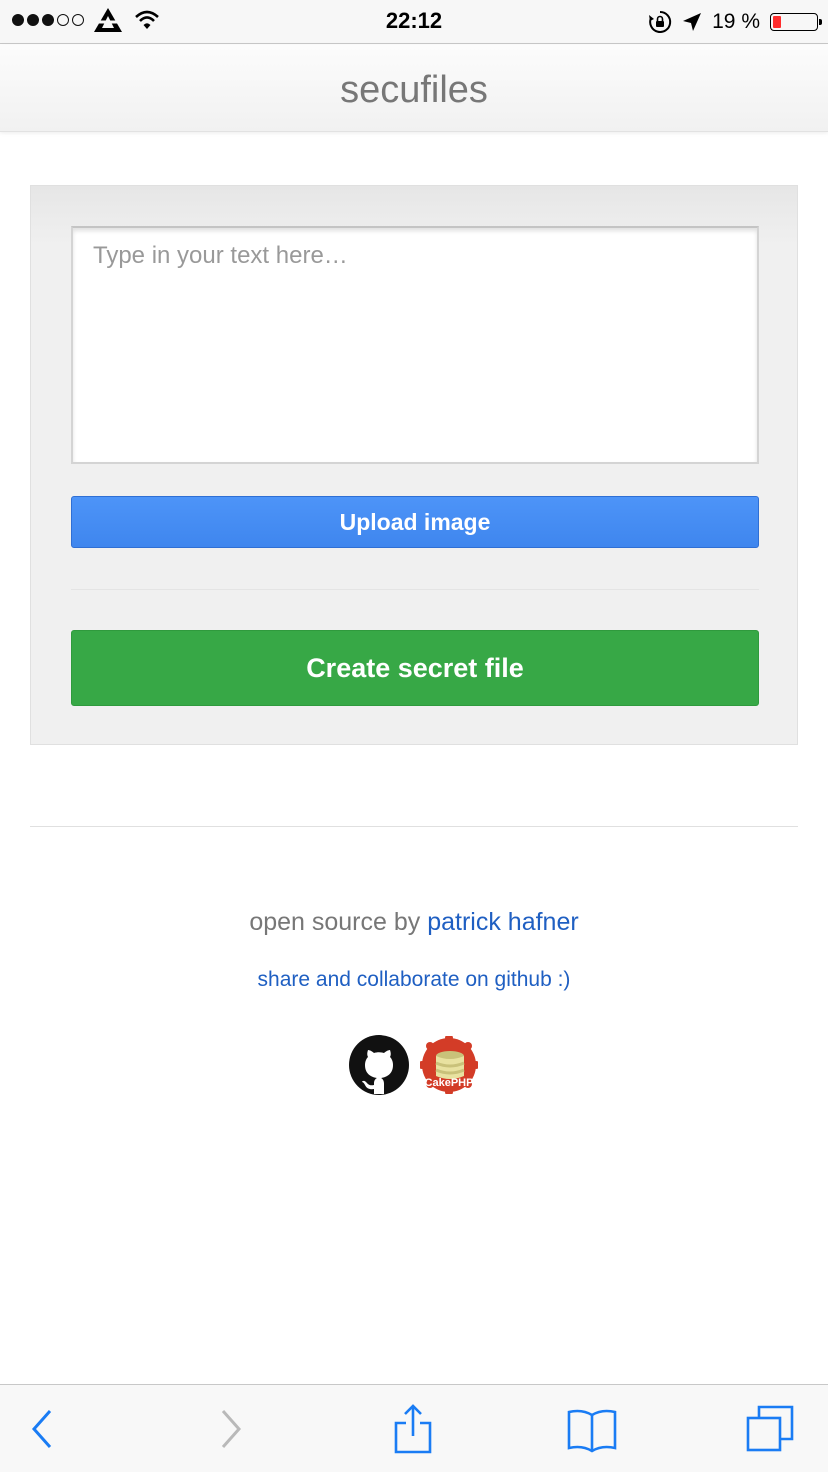  I want to click on back-icon, so click(44, 1429).